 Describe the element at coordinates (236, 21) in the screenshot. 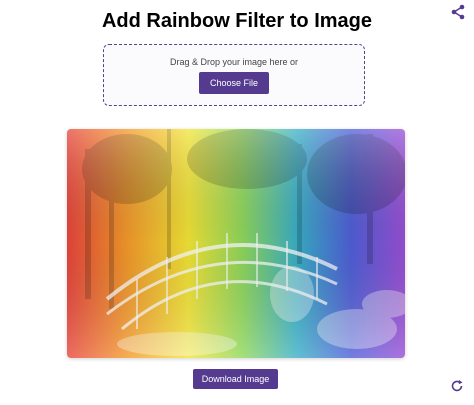

I see `page-title: Add Rainbow Filter to Image` at that location.